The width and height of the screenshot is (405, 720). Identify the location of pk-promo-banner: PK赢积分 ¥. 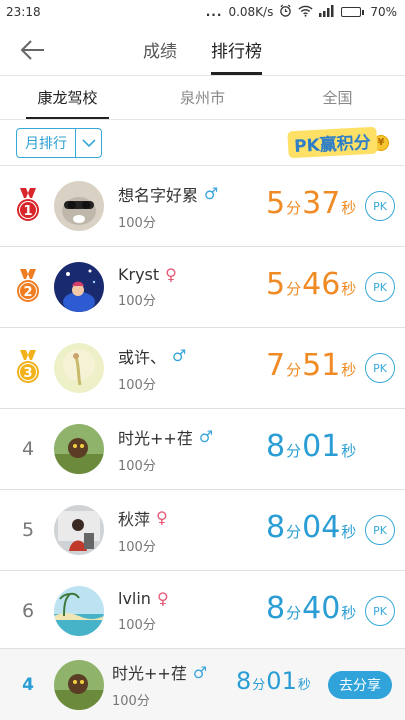
(338, 142).